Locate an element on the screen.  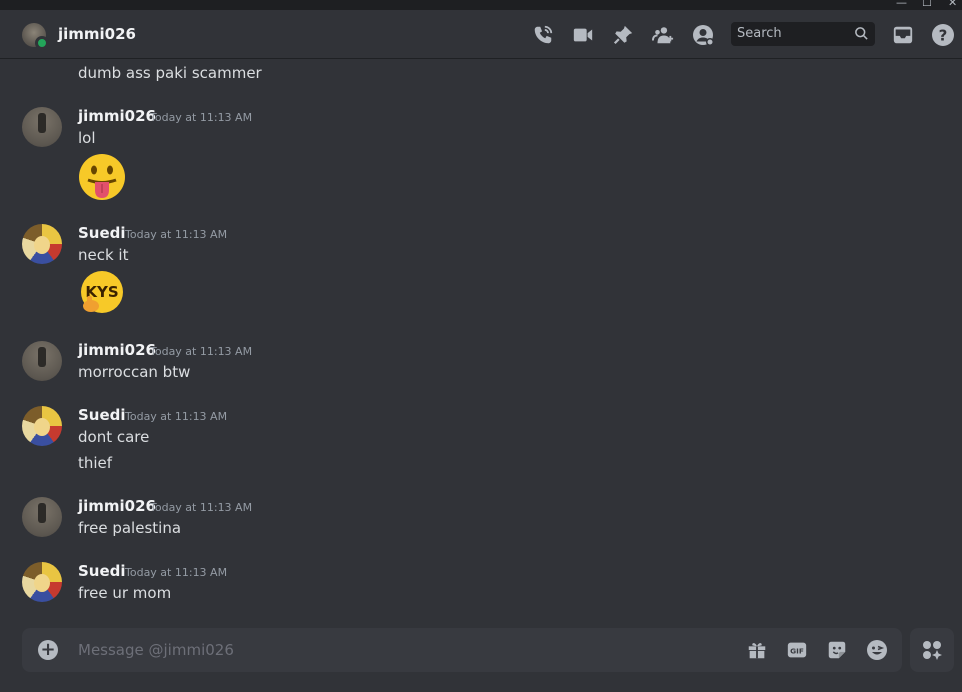
dm-username: jimmi026 is located at coordinates (97, 34).